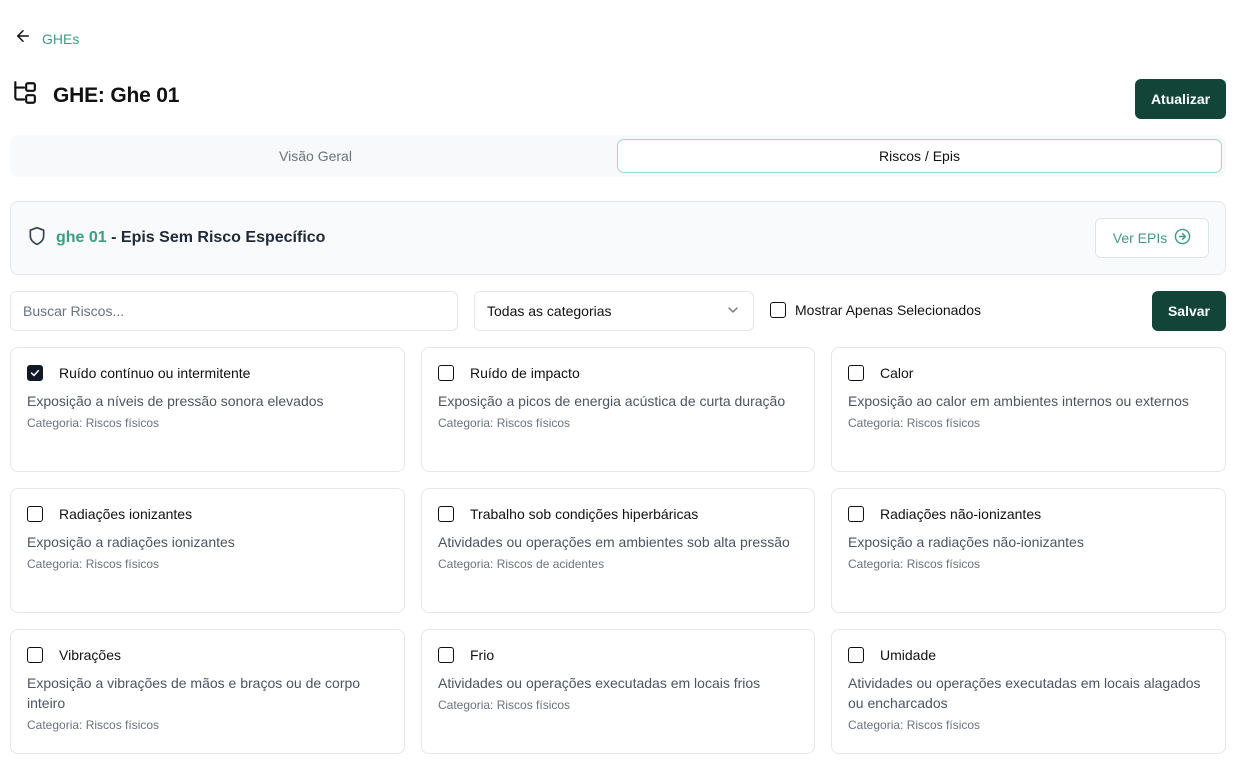 The image size is (1255, 765). I want to click on page-title: GHE: Ghe 01, so click(116, 95).